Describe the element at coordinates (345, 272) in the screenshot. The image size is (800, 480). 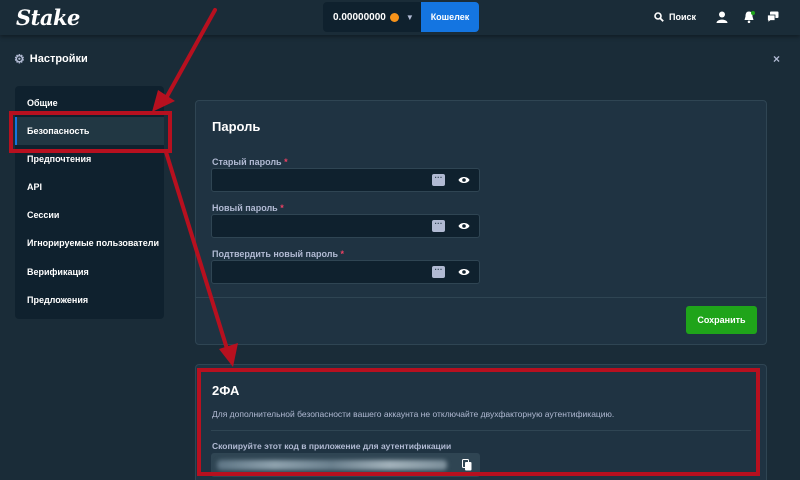
I see `confirm-password-input: ···` at that location.